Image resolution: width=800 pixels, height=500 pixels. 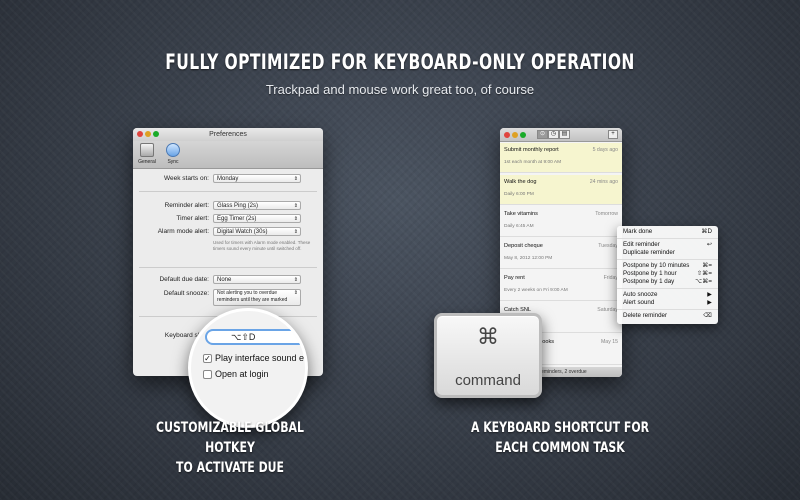 I want to click on timer-alert-popup: Egg Timer (2s), so click(x=257, y=218).